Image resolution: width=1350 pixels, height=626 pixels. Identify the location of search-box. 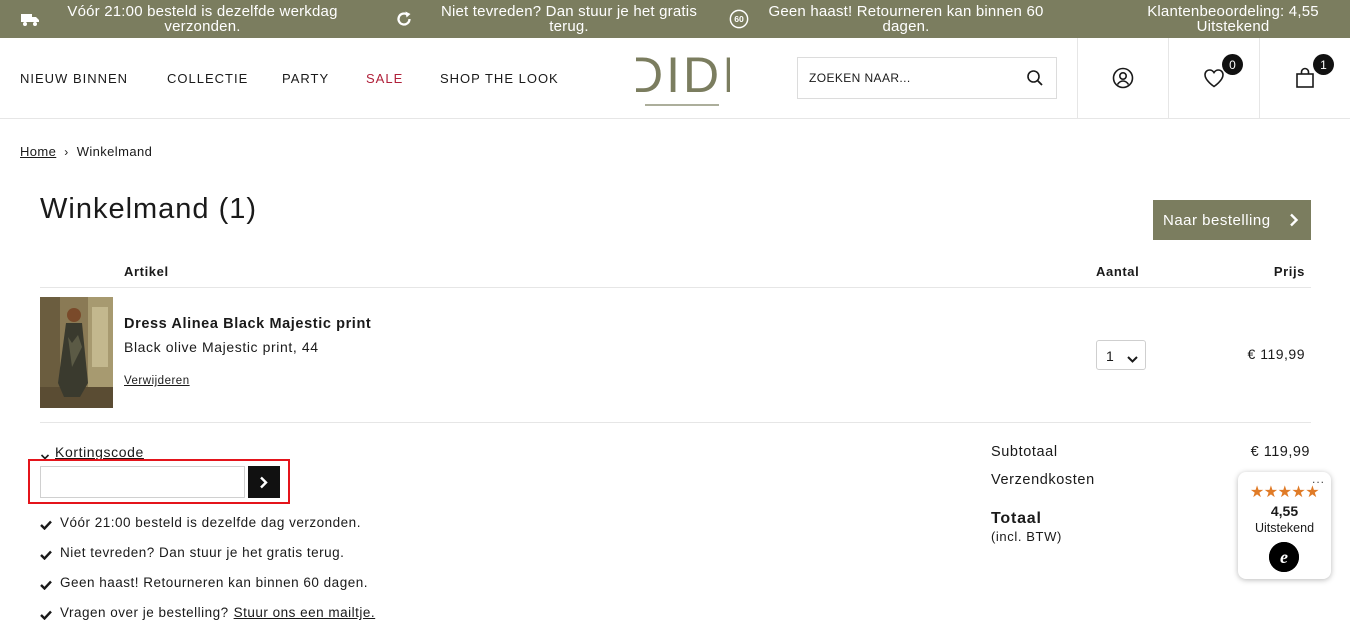
(927, 78).